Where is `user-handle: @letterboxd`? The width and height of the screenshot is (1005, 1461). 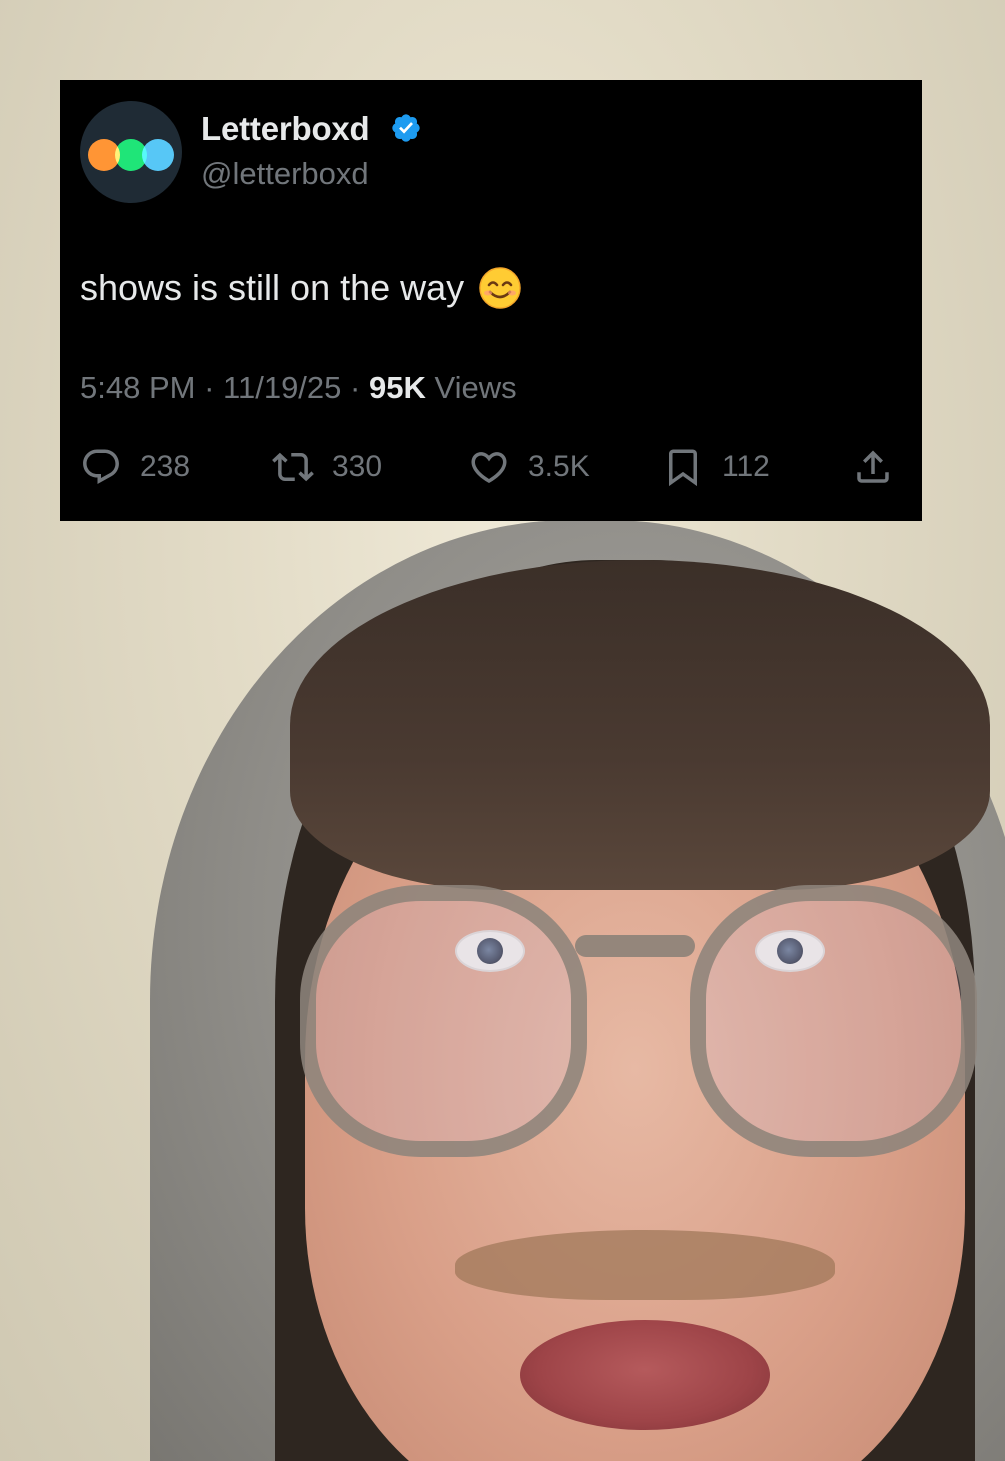 user-handle: @letterboxd is located at coordinates (285, 174).